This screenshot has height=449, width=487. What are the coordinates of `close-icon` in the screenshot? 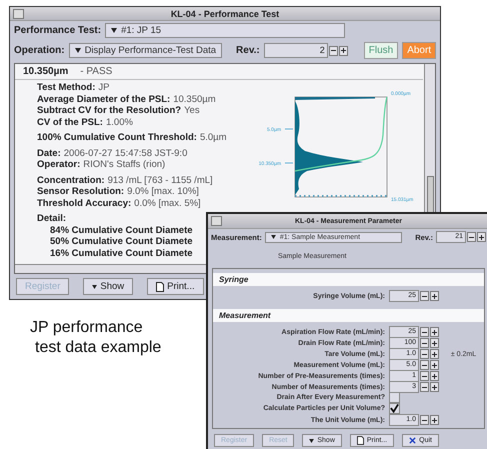 It's located at (412, 440).